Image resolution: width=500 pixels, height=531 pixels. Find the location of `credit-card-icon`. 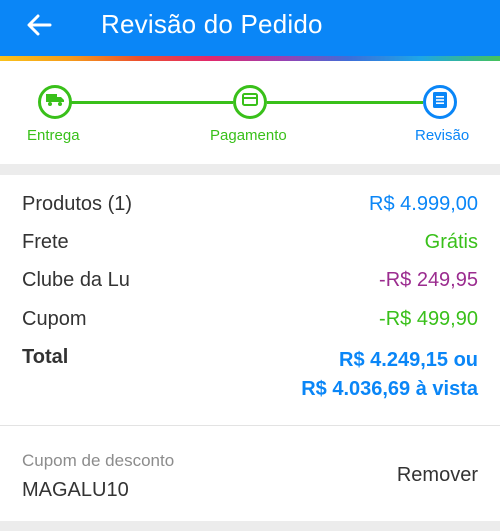

credit-card-icon is located at coordinates (250, 102).